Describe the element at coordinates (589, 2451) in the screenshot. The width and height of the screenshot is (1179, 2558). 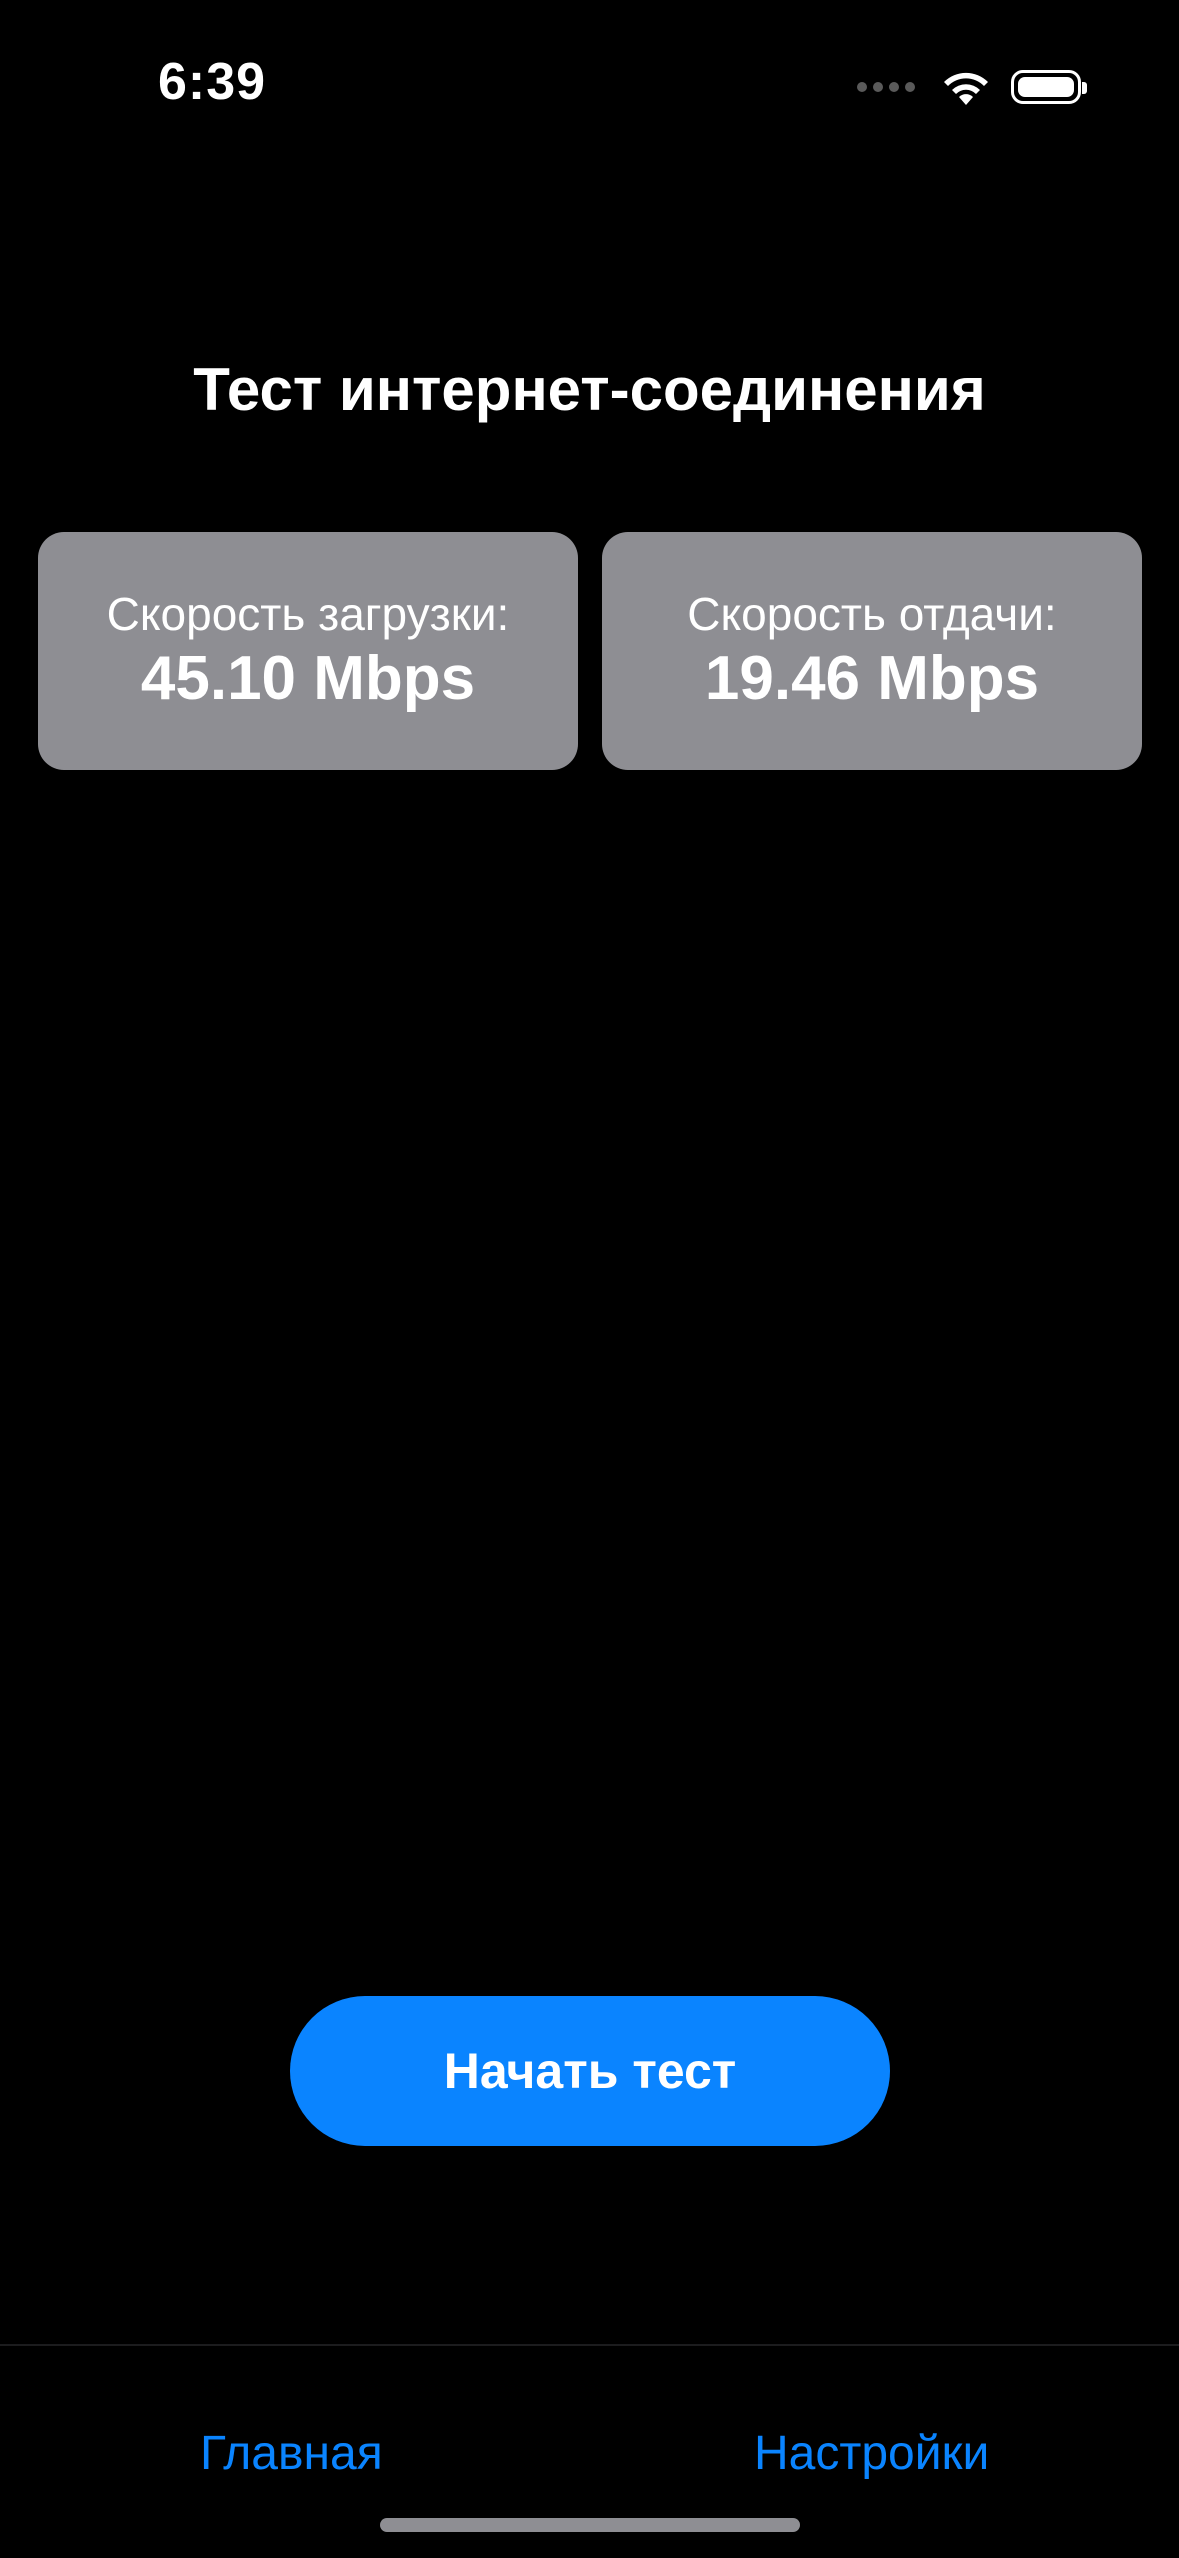
I see `tab-bar: Главная Настройки` at that location.